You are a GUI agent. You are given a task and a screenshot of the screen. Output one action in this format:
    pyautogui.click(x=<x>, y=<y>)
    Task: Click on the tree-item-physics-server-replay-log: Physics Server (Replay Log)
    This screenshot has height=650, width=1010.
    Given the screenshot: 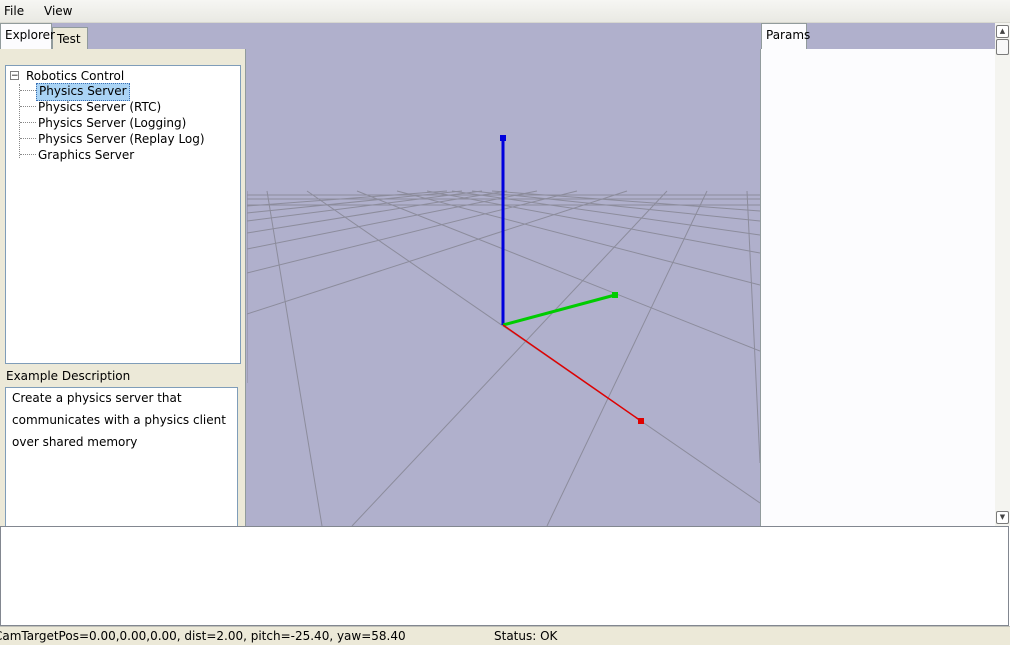 What is the action you would take?
    pyautogui.click(x=121, y=139)
    